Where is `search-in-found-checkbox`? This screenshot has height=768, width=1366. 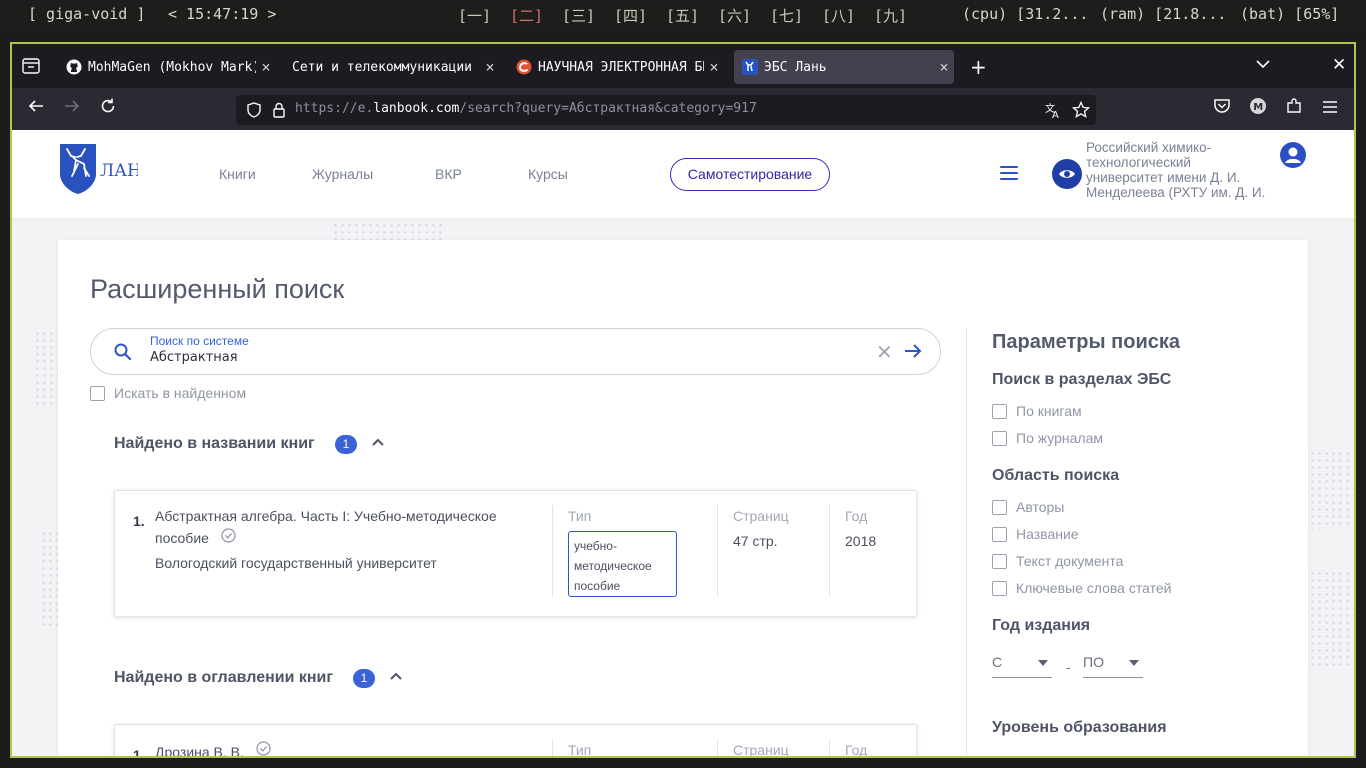
search-in-found-checkbox is located at coordinates (97, 393).